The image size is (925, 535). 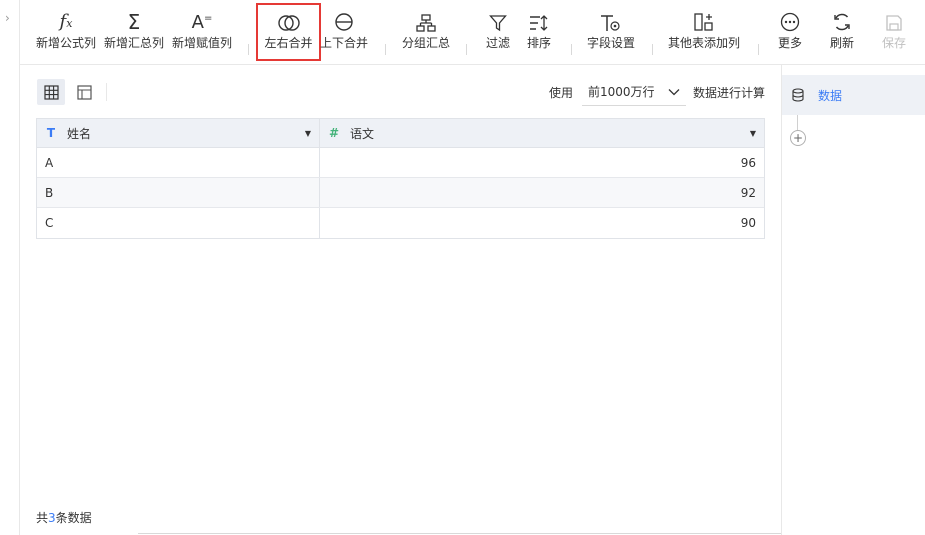 What do you see at coordinates (704, 43) in the screenshot?
I see `tool-label: 其他表添加列` at bounding box center [704, 43].